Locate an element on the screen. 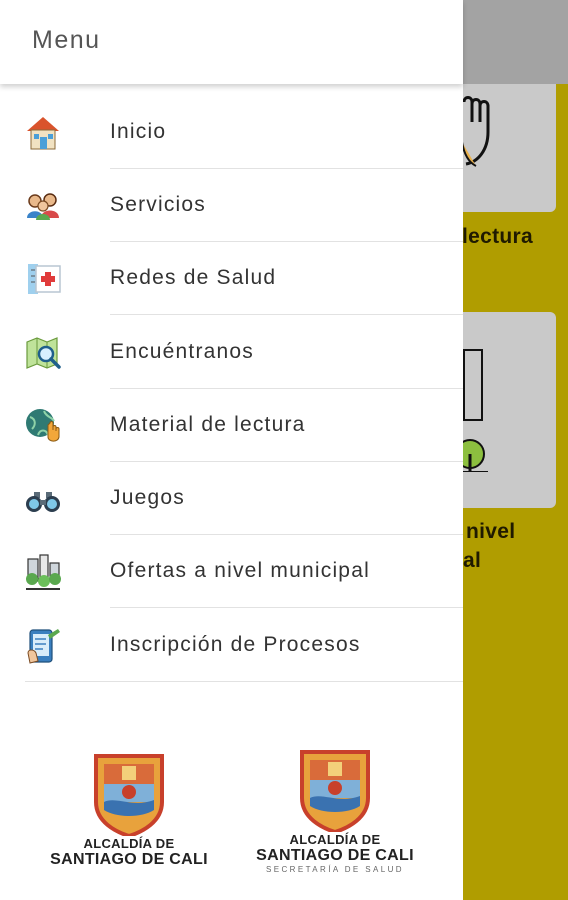 The image size is (568, 900). globe-hand-icon is located at coordinates (43, 425).